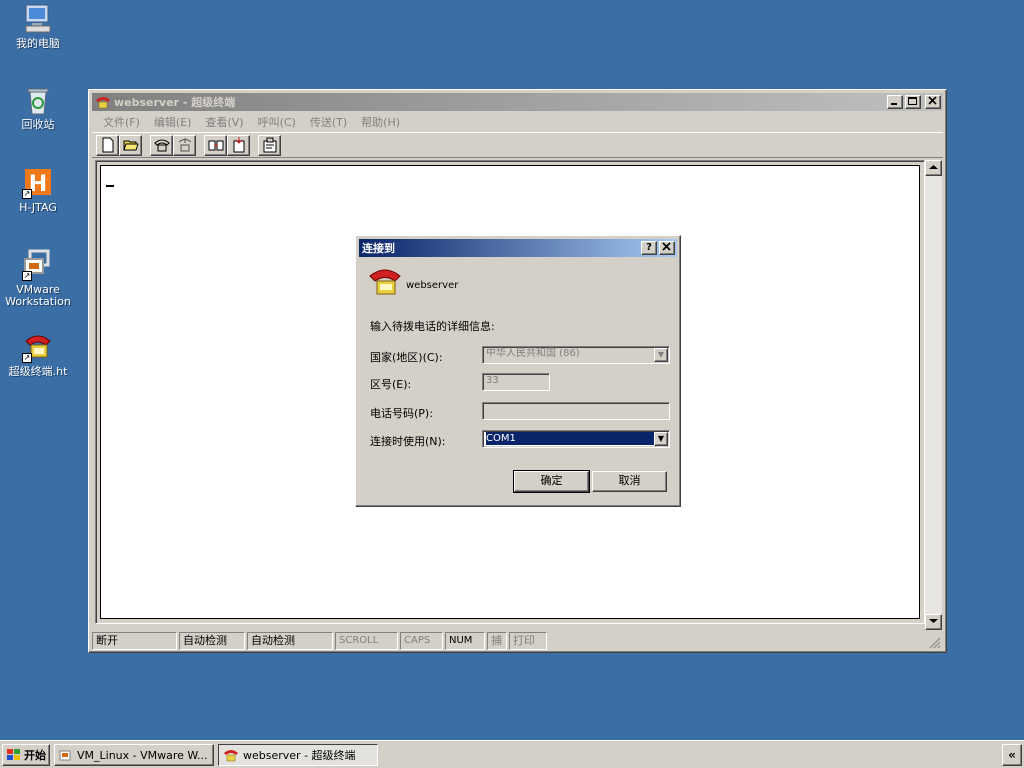  I want to click on status-num: NUM, so click(465, 641).